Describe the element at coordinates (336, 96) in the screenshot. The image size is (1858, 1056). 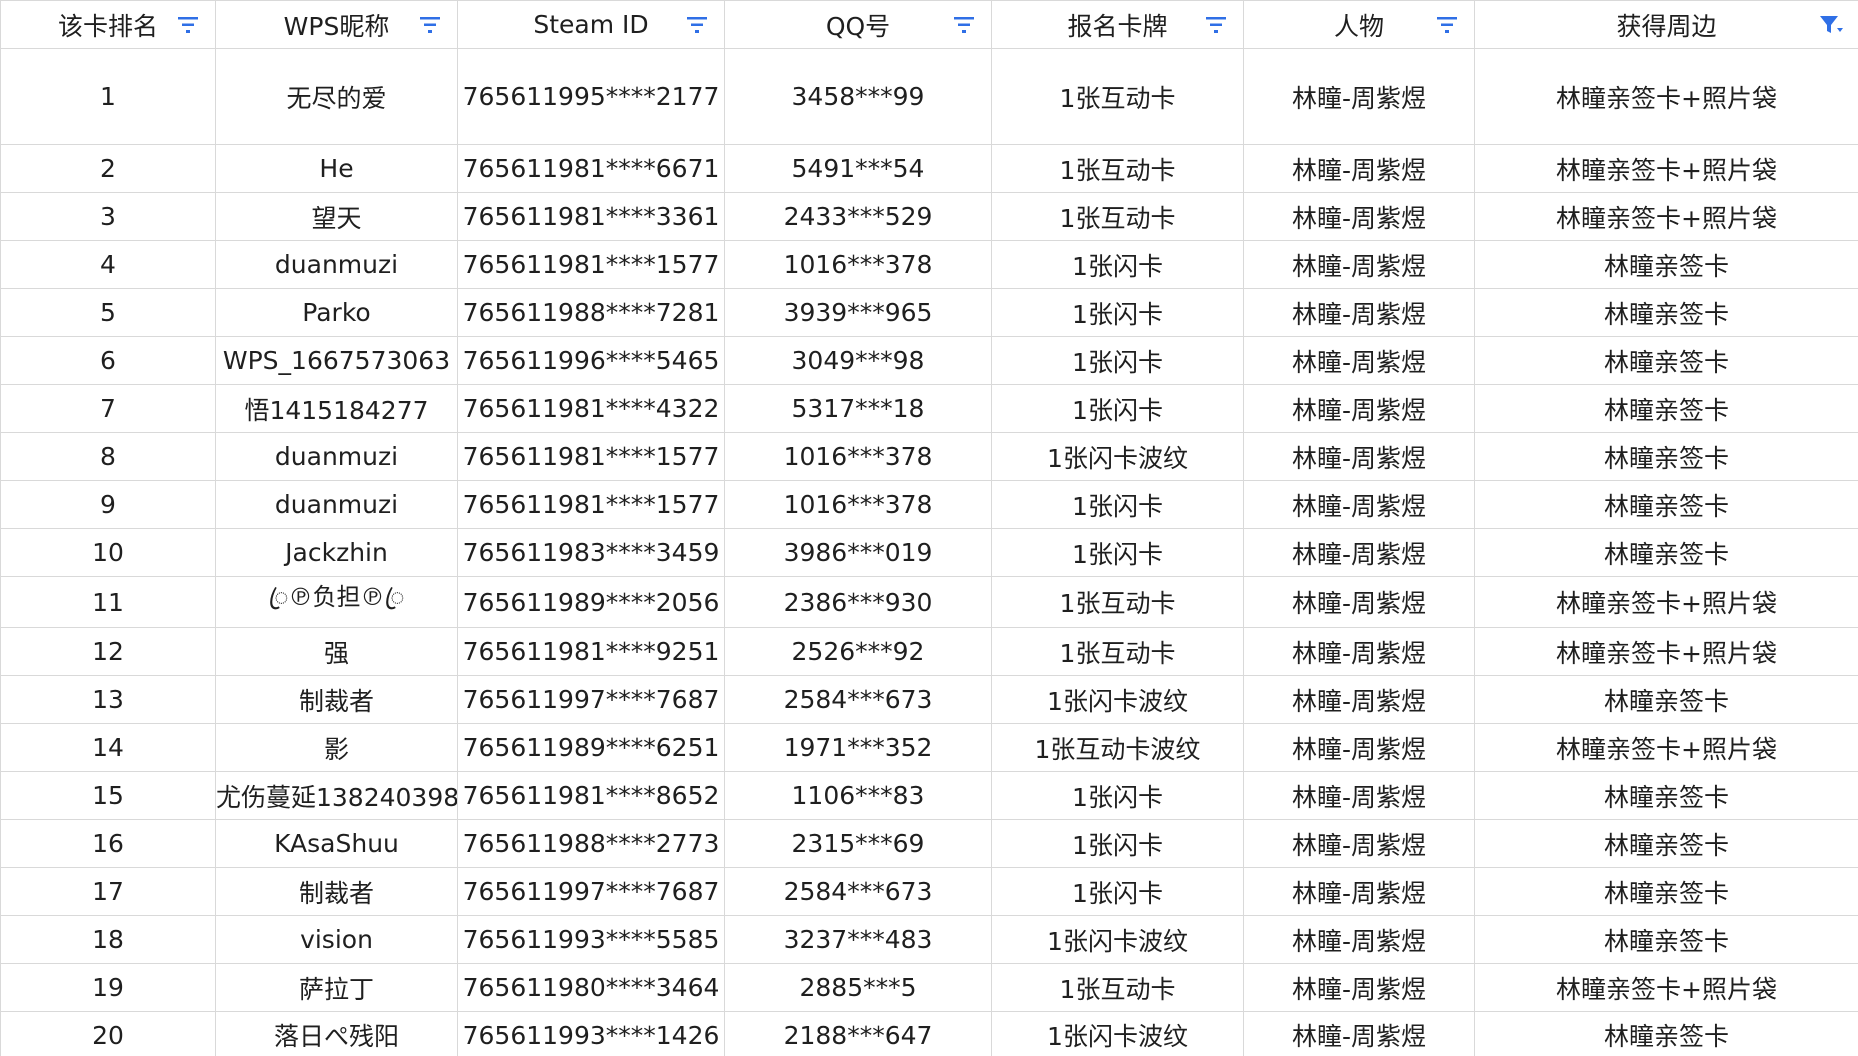
I see `cell-wps-nickname: 无尽的爱` at that location.